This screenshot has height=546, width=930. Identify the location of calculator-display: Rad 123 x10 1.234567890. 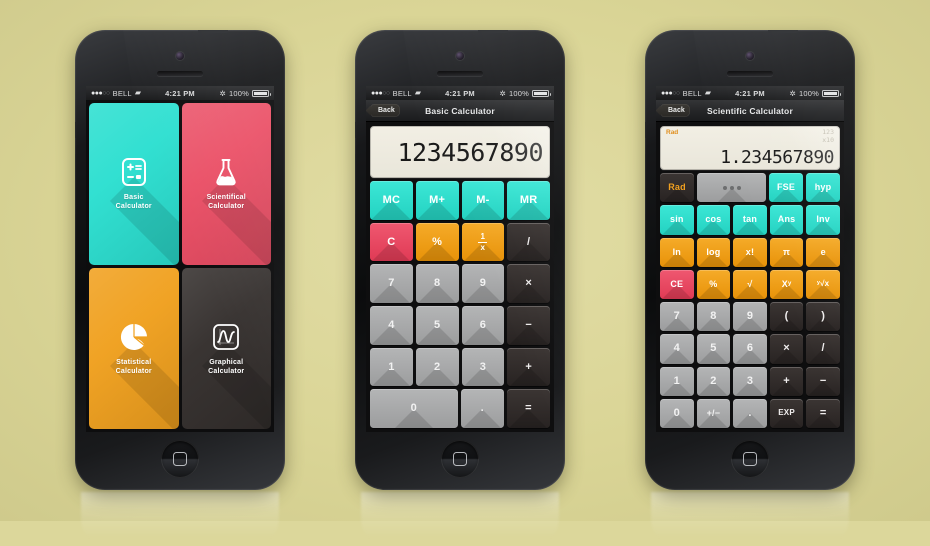
(750, 148).